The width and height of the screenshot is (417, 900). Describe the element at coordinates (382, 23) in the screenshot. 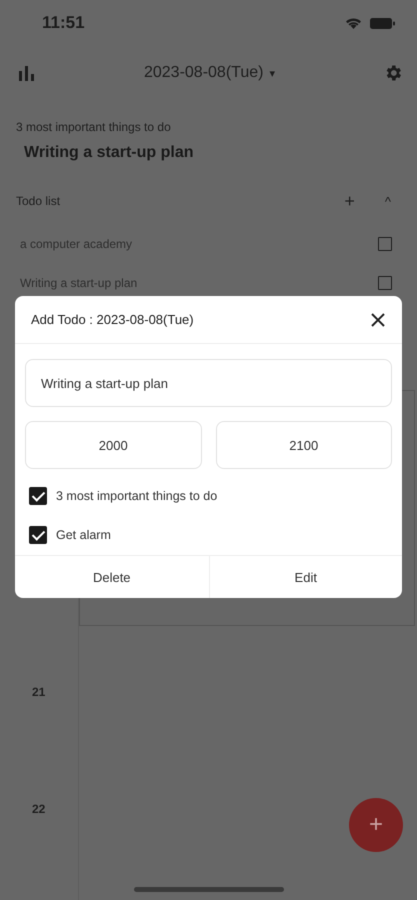

I see `battery-icon` at that location.